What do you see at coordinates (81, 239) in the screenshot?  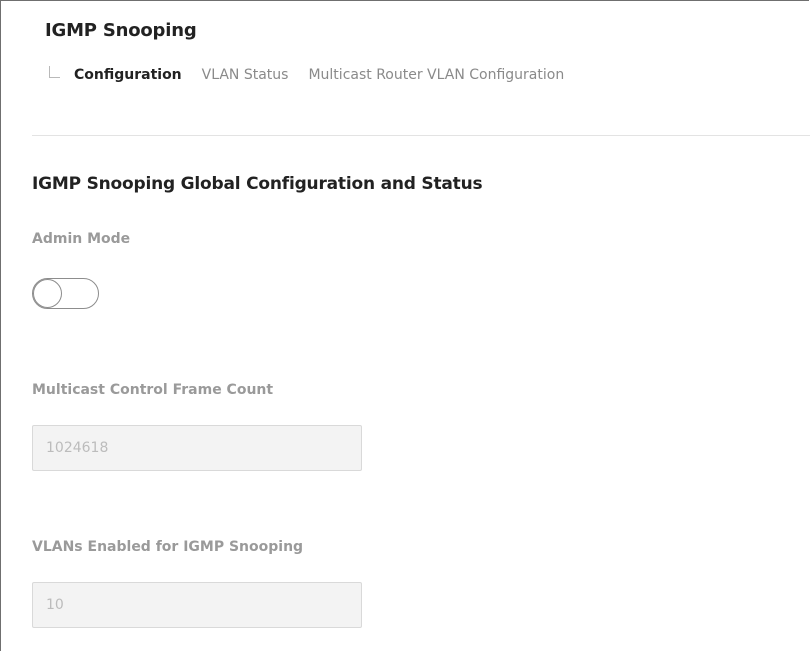 I see `admin-mode-label: Admin Mode` at bounding box center [81, 239].